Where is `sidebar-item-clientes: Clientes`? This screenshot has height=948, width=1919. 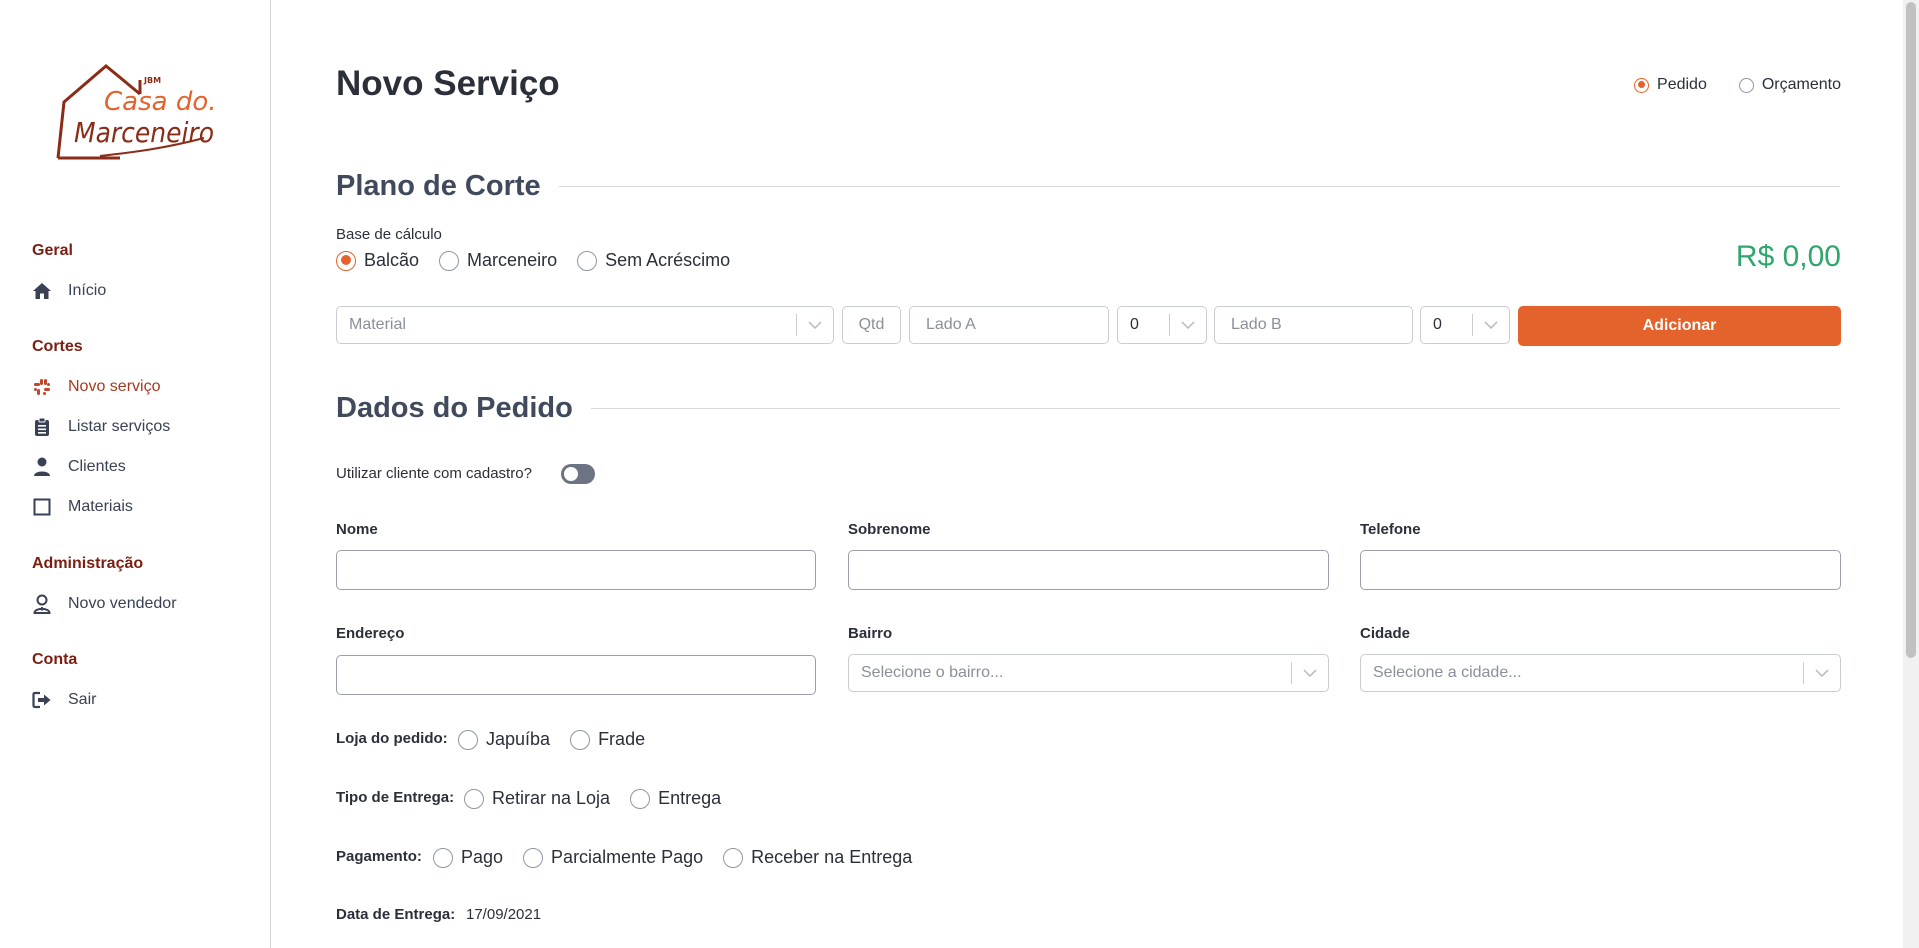 sidebar-item-clientes: Clientes is located at coordinates (79, 467).